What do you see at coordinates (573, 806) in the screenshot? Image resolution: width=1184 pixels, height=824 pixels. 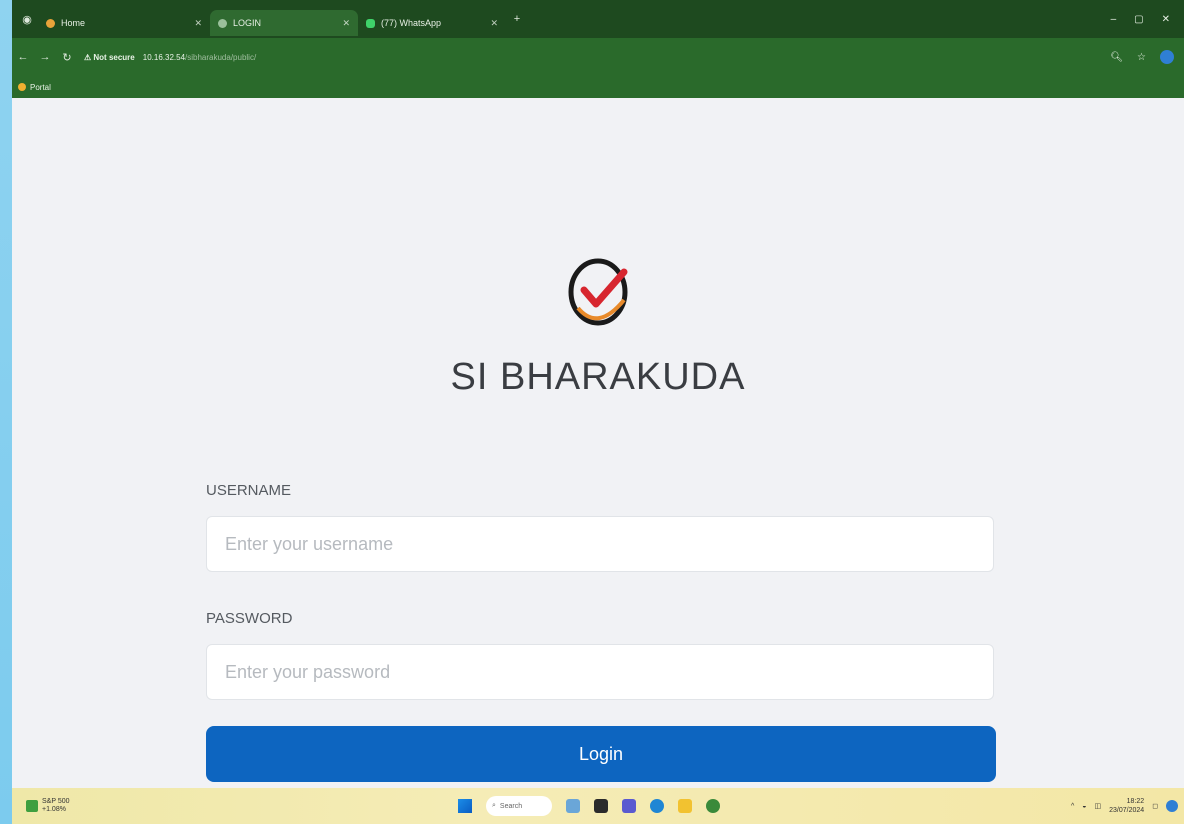 I see `widgets-app-icon` at bounding box center [573, 806].